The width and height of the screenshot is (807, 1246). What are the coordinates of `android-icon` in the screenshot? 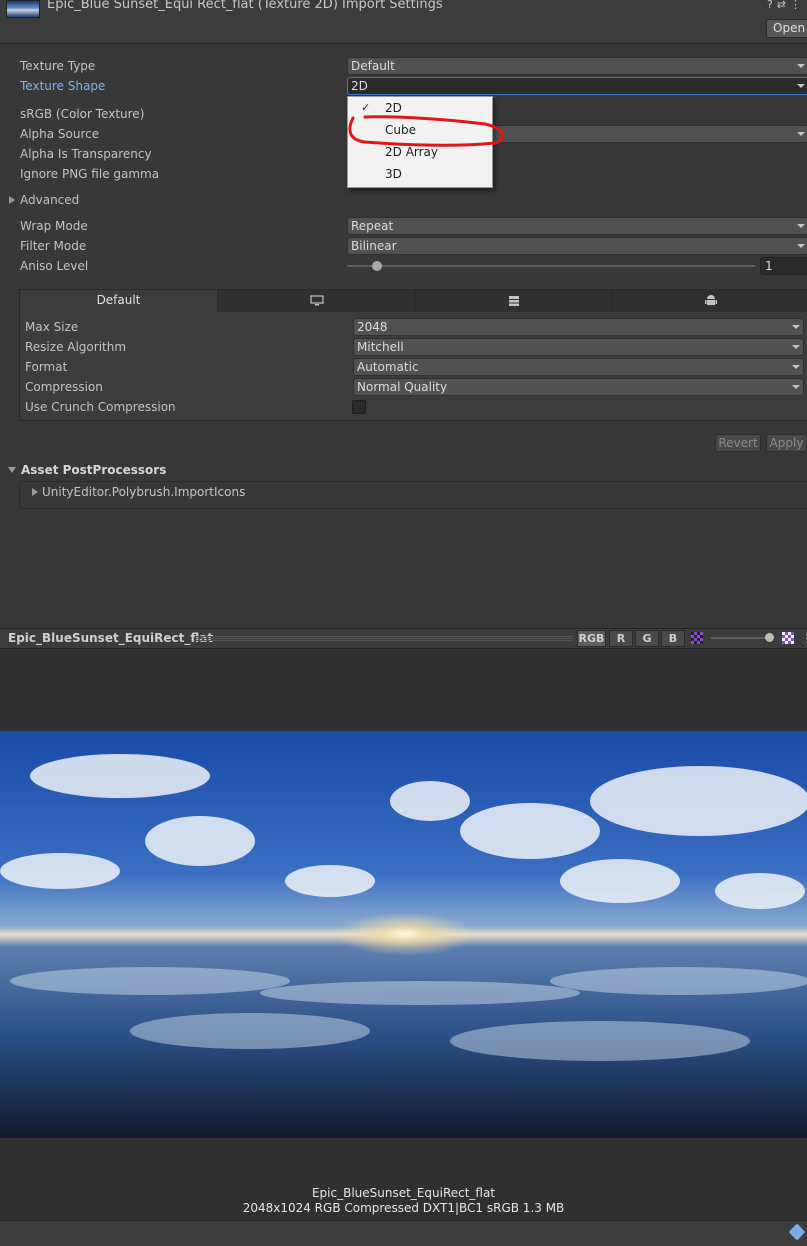 It's located at (710, 300).